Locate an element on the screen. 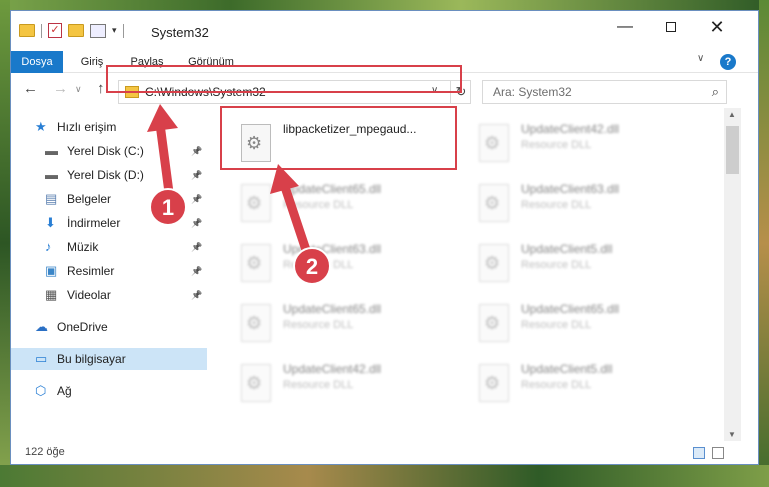 The height and width of the screenshot is (487, 769). quick-access-toolbar: ✓ ▾ is located at coordinates (71, 30).